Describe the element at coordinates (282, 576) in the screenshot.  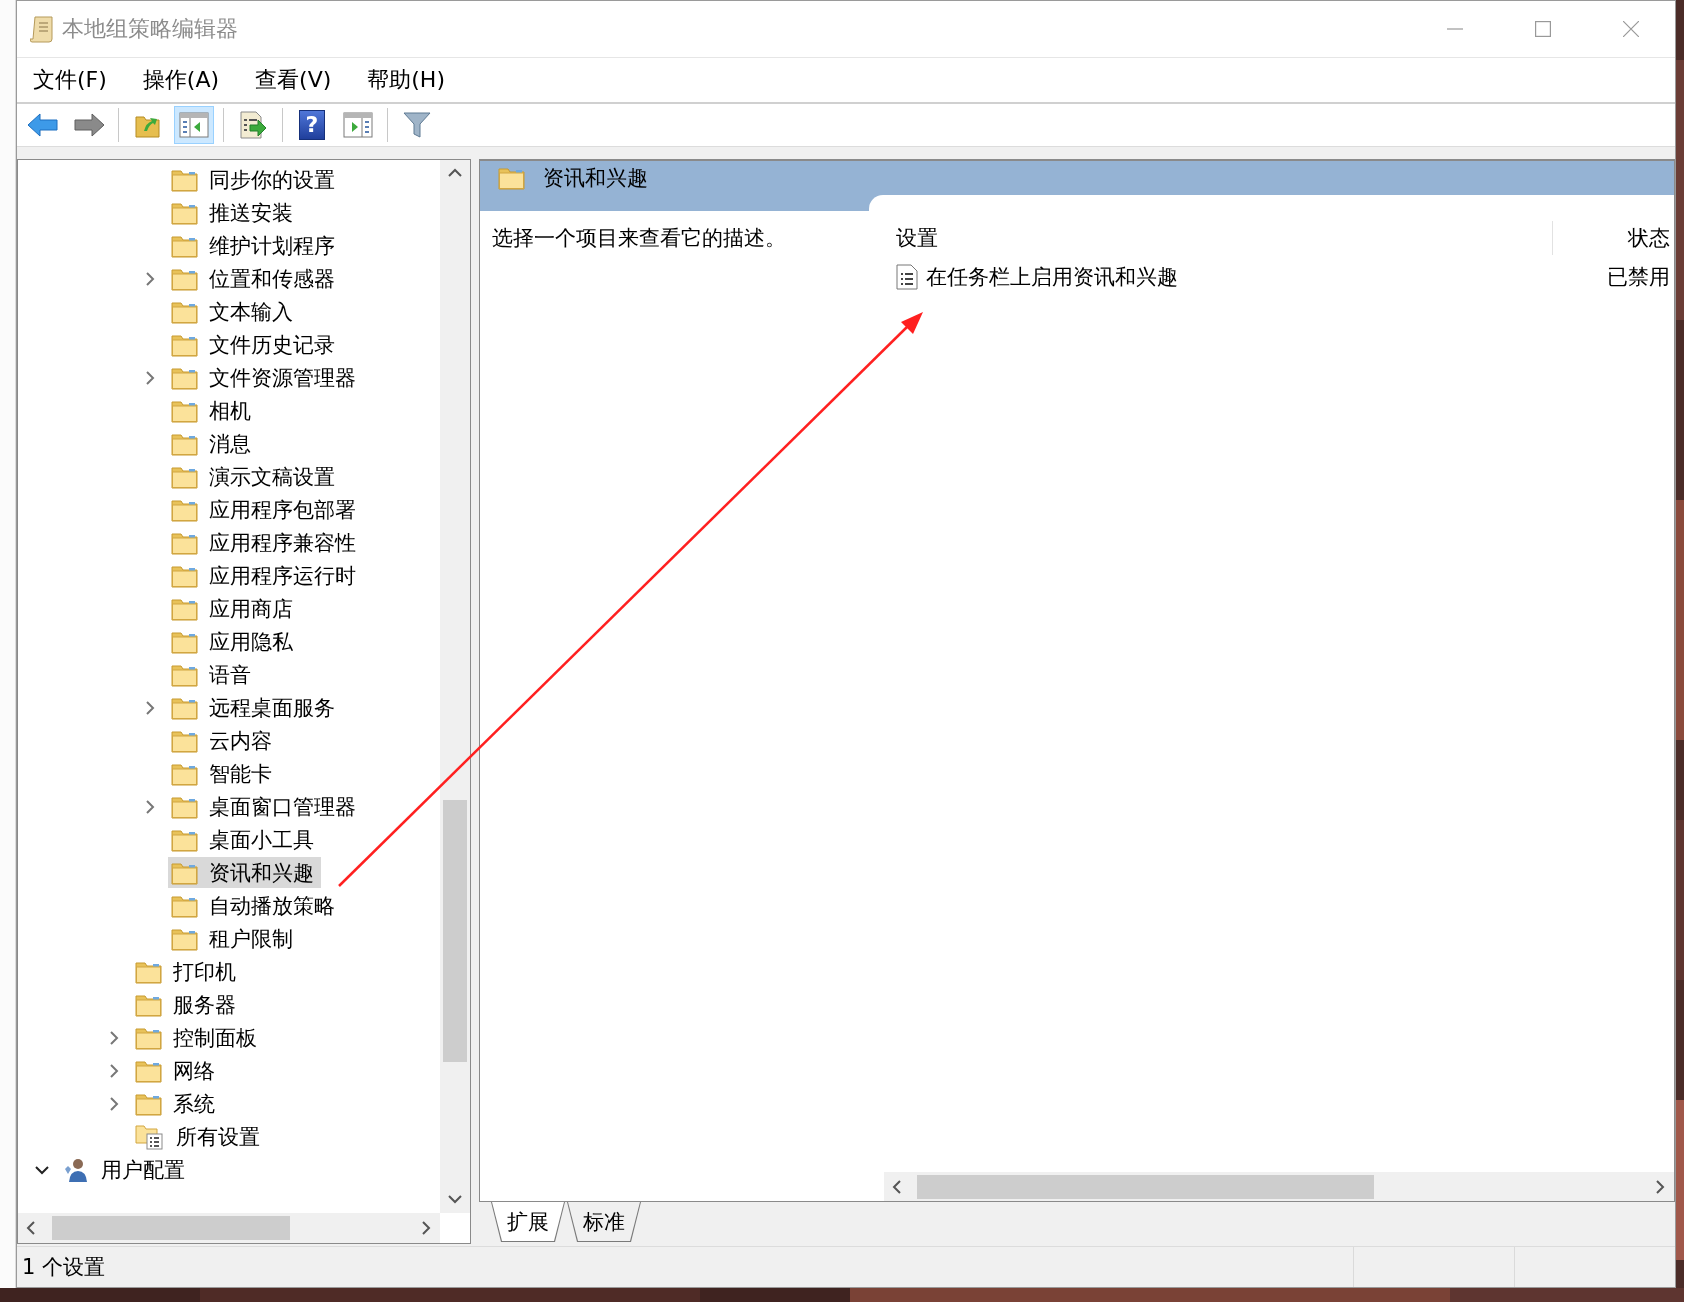
I see `tree-item-label: 应用程序运行时` at that location.